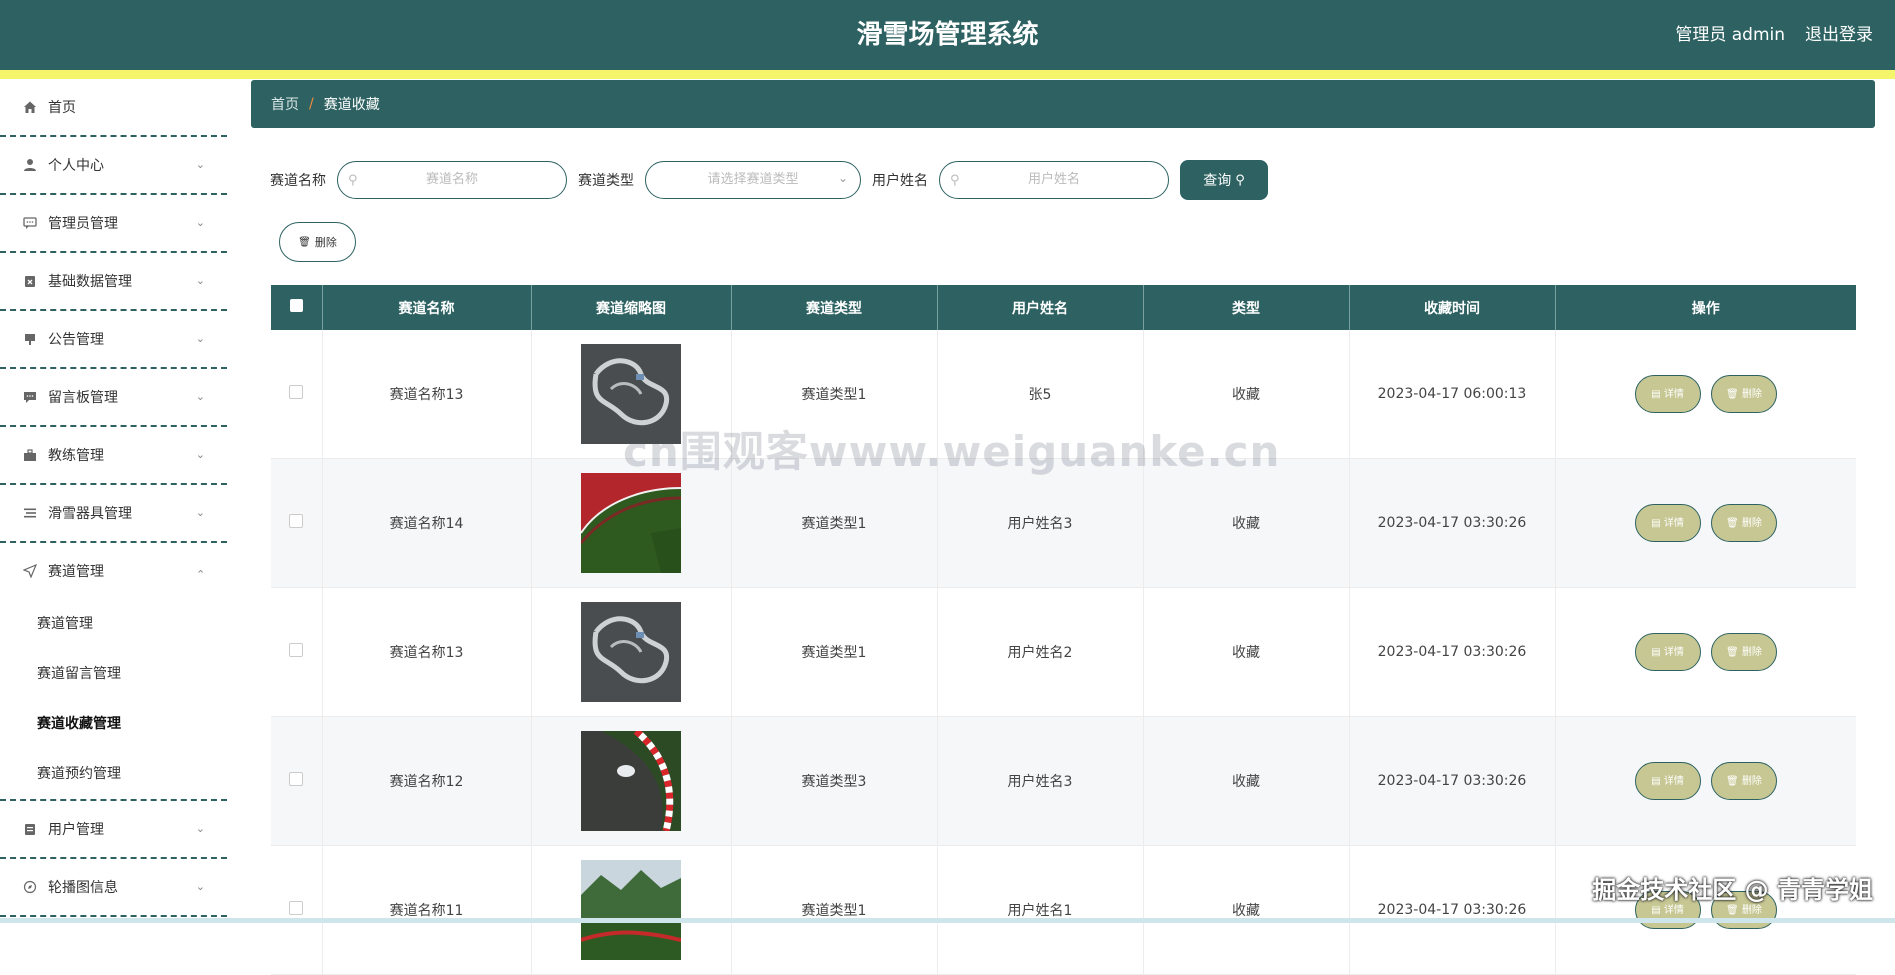 The width and height of the screenshot is (1895, 975). Describe the element at coordinates (1246, 910) in the screenshot. I see `kind-cell: 收藏` at that location.